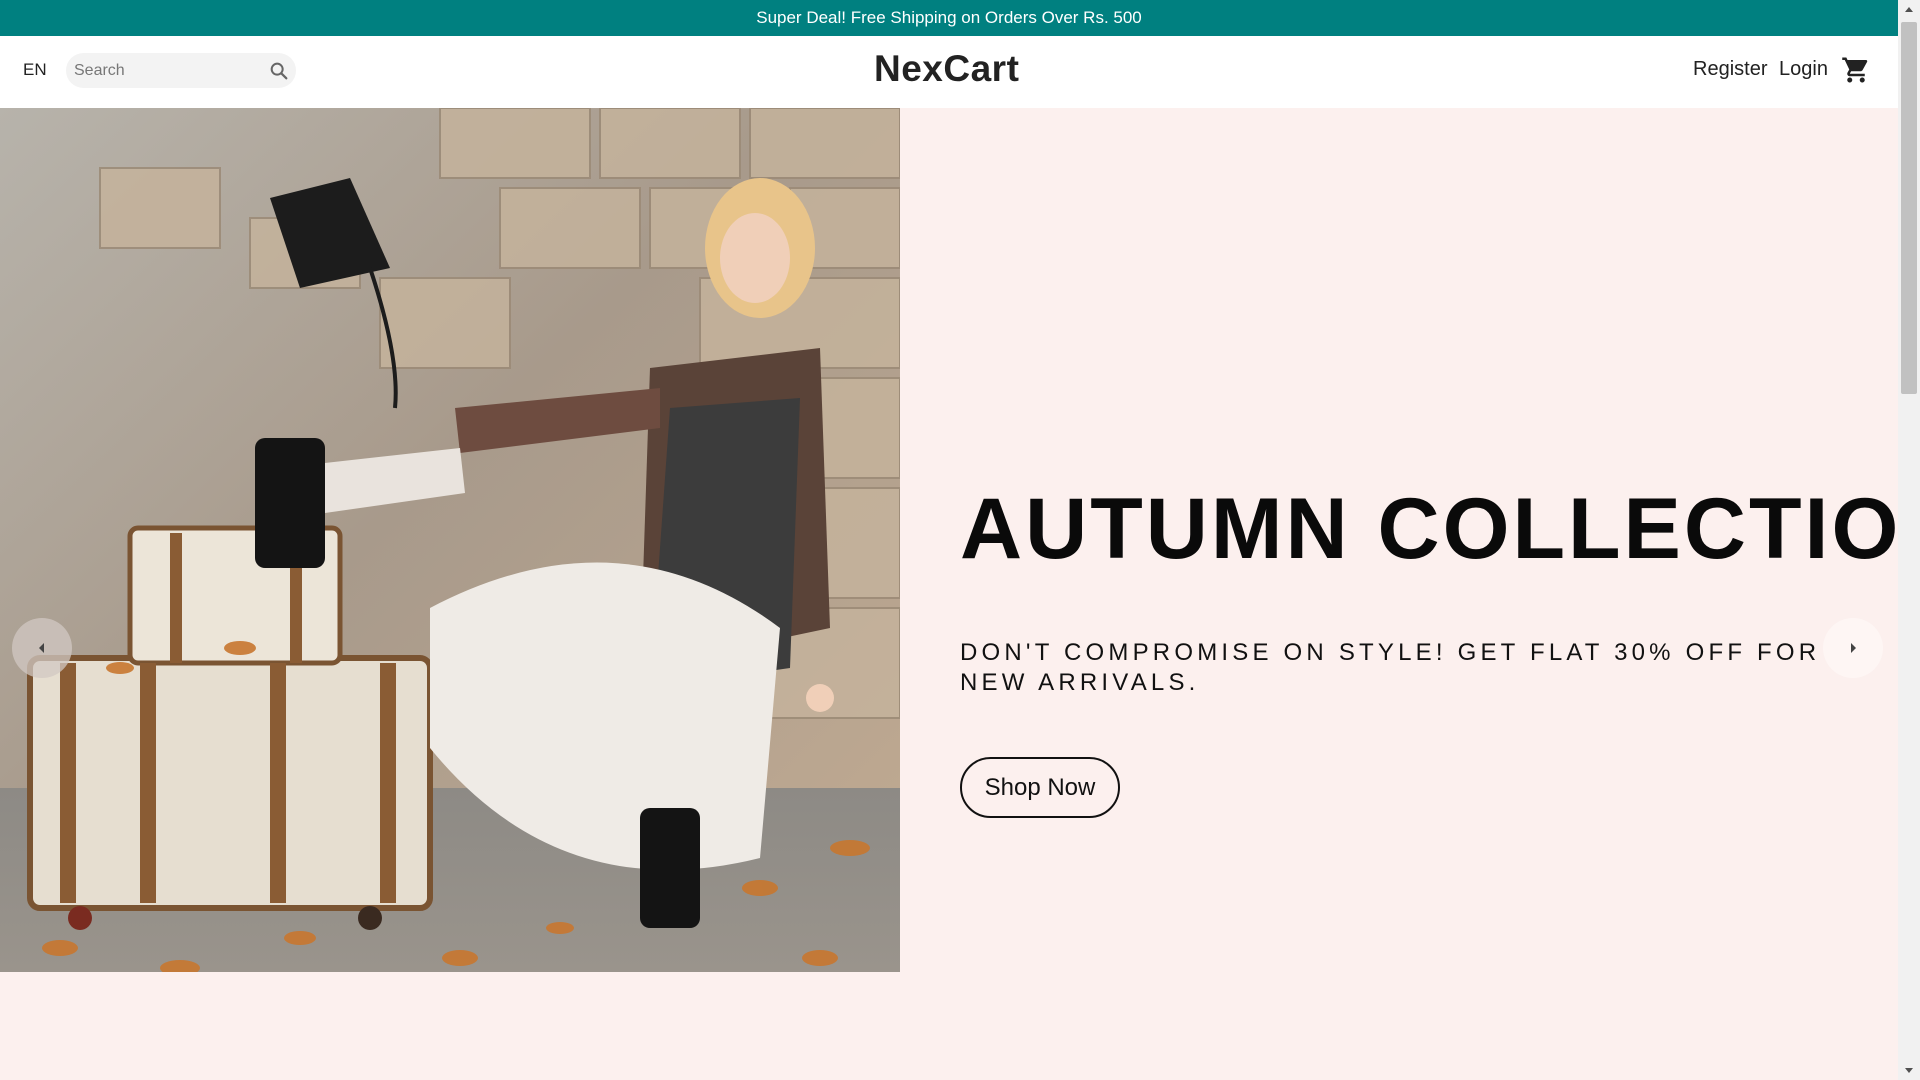 The height and width of the screenshot is (1080, 1920). Describe the element at coordinates (1040, 787) in the screenshot. I see `shop-now-button: Shop Now` at that location.